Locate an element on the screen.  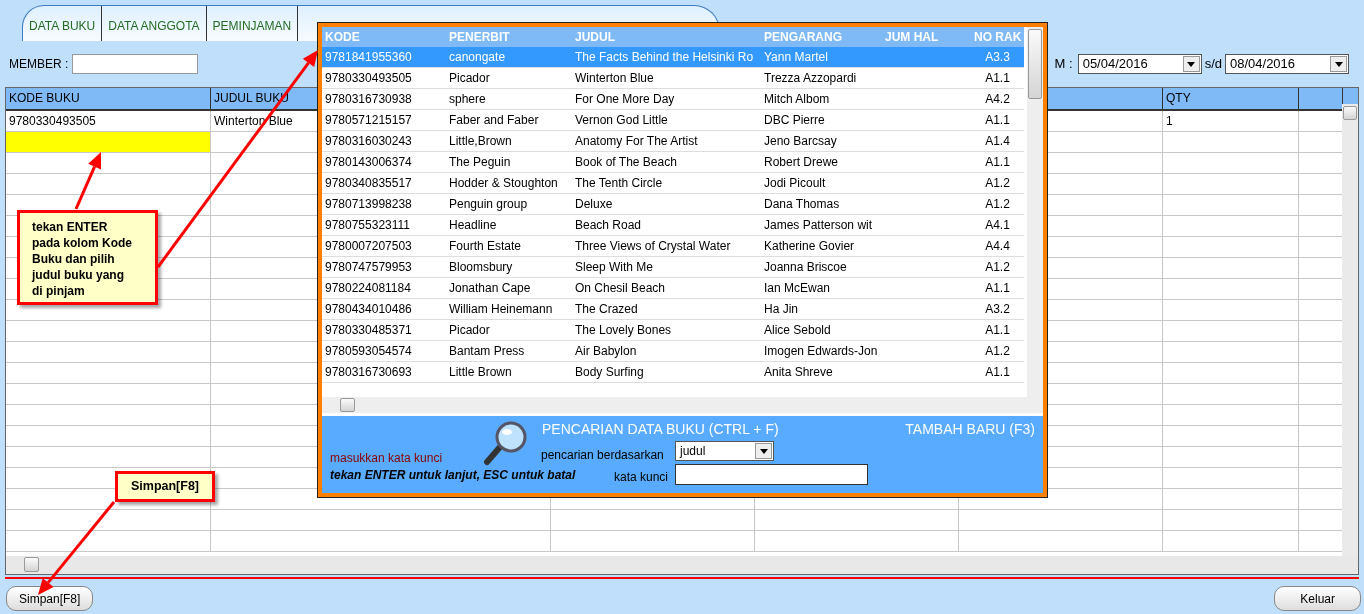
table-cell: James Patterson wit is located at coordinates (821, 225).